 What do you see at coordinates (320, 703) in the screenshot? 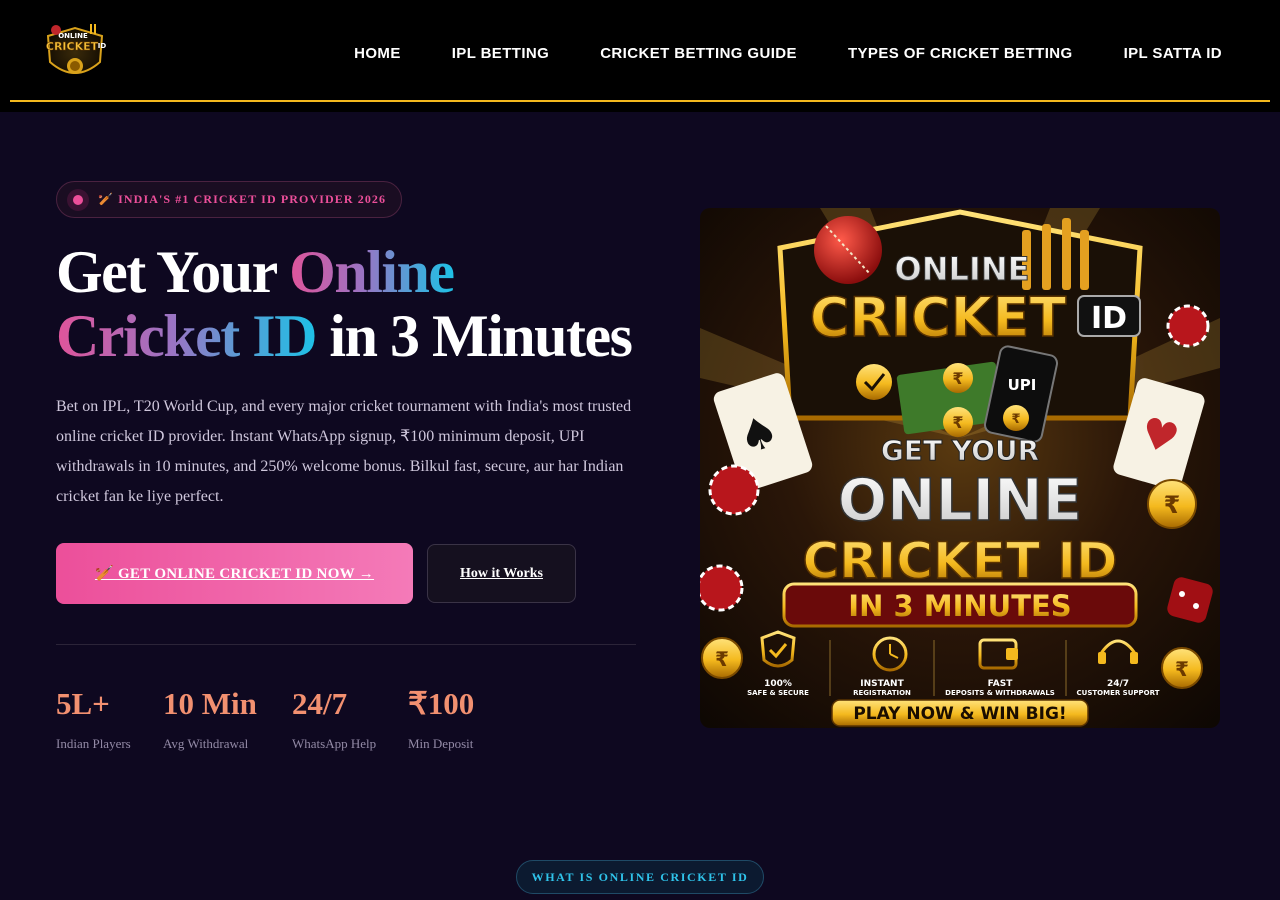
I see `stat-value: 24/7` at bounding box center [320, 703].